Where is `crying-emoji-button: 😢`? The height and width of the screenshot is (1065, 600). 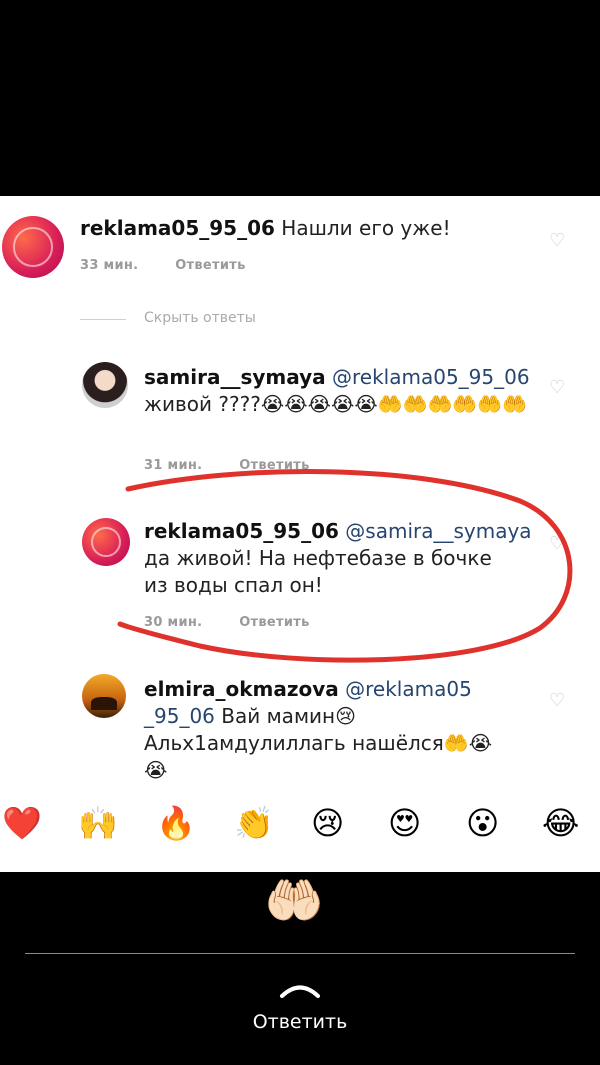 crying-emoji-button: 😢 is located at coordinates (327, 823).